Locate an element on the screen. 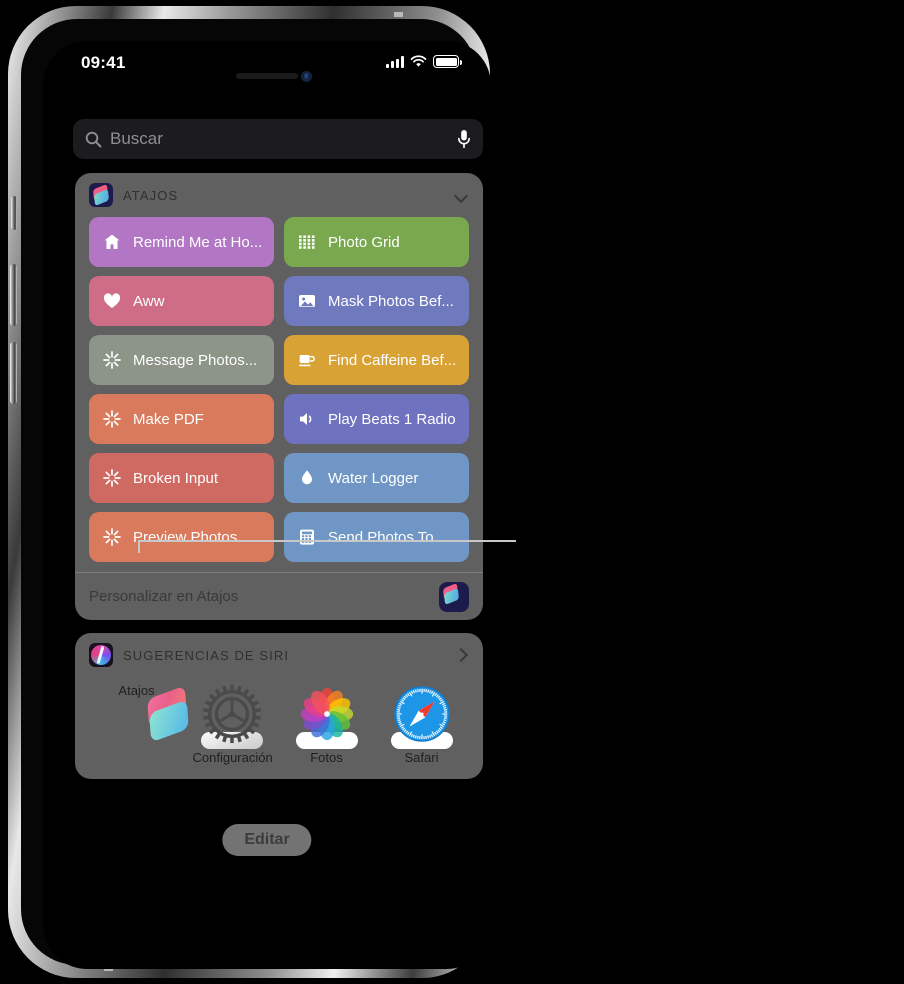  siri-widget-title: SUGERENCIAS DE SIRI is located at coordinates (206, 655).